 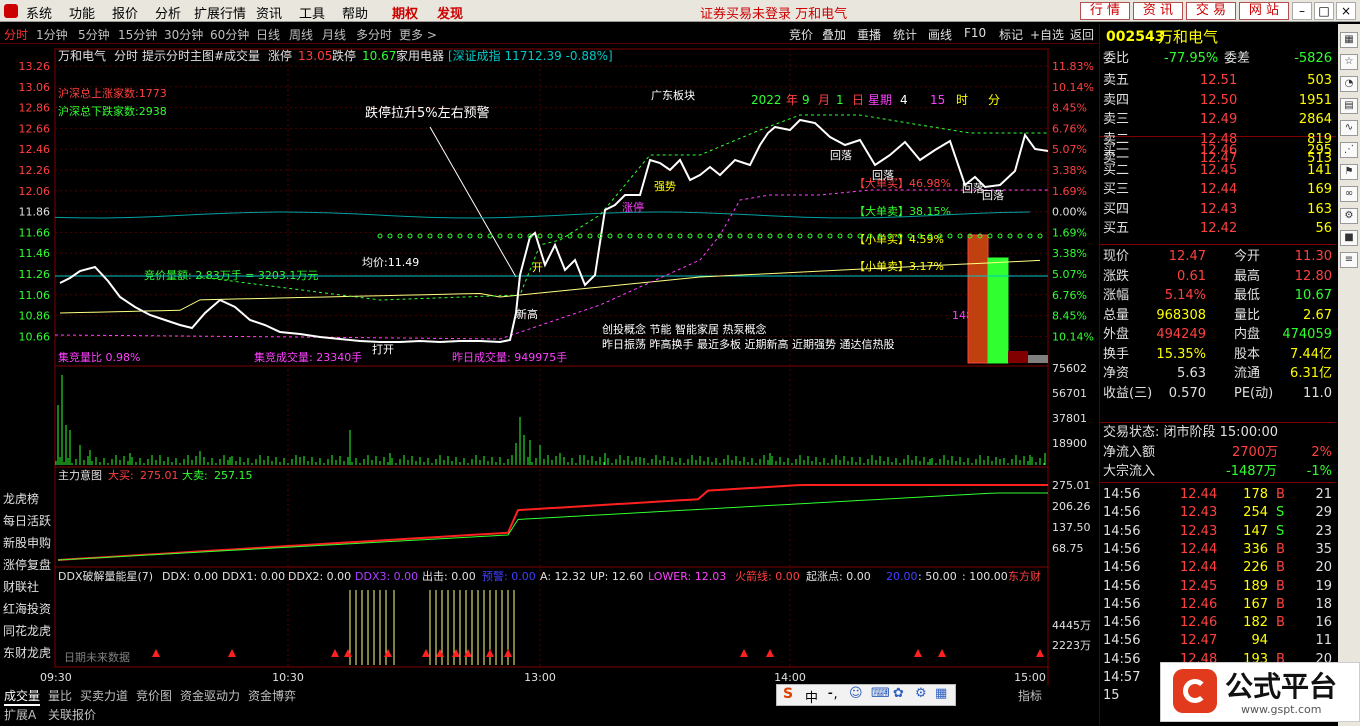 What do you see at coordinates (811, 696) in the screenshot?
I see `ime-mode-icon: 中` at bounding box center [811, 696].